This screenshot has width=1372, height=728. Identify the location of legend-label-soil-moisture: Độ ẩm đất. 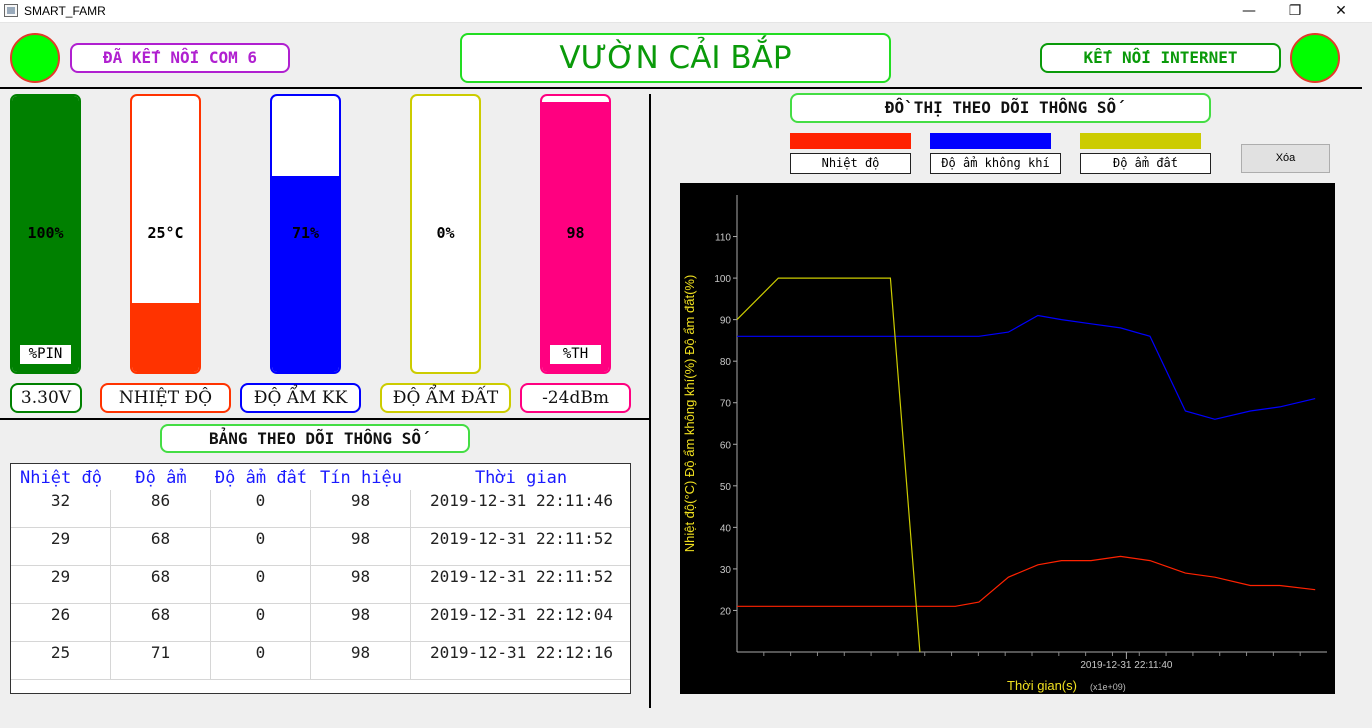
(1145, 163).